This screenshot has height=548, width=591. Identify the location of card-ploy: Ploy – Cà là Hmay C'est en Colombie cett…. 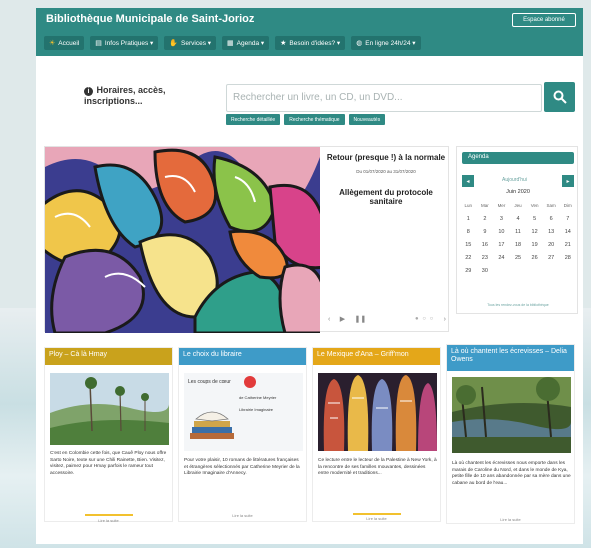
(108, 435).